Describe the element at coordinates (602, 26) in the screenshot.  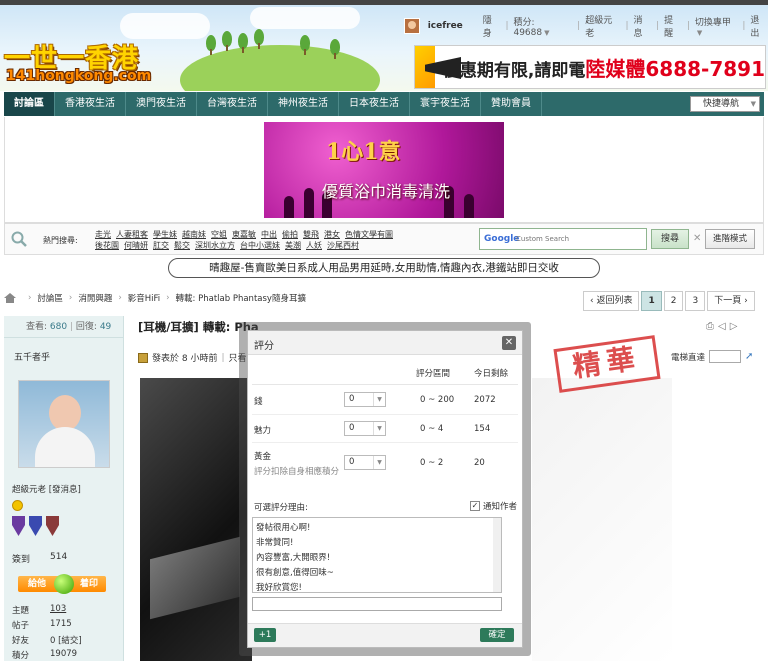
I see `user-group-link: 超級元老` at that location.